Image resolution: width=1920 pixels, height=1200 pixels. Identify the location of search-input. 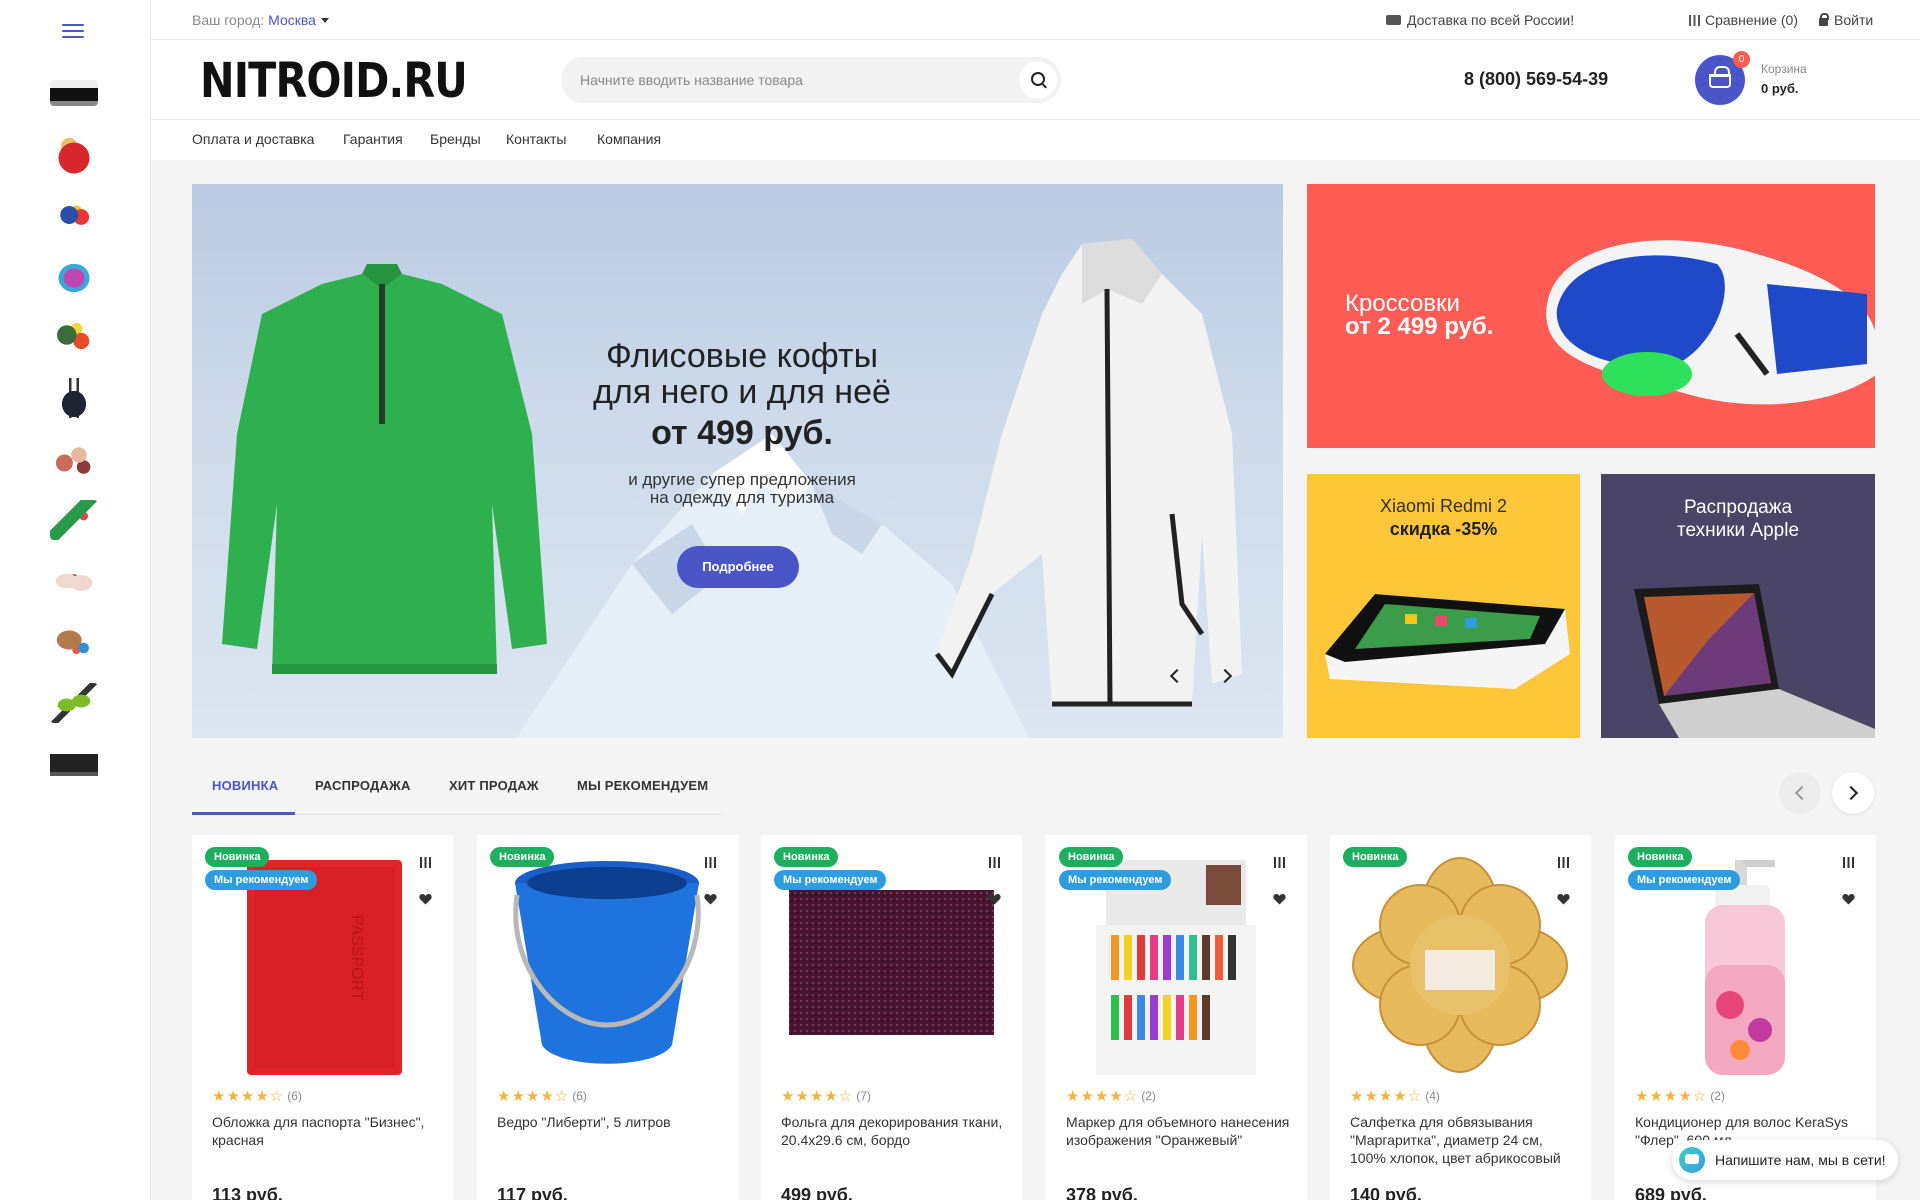
(781, 80).